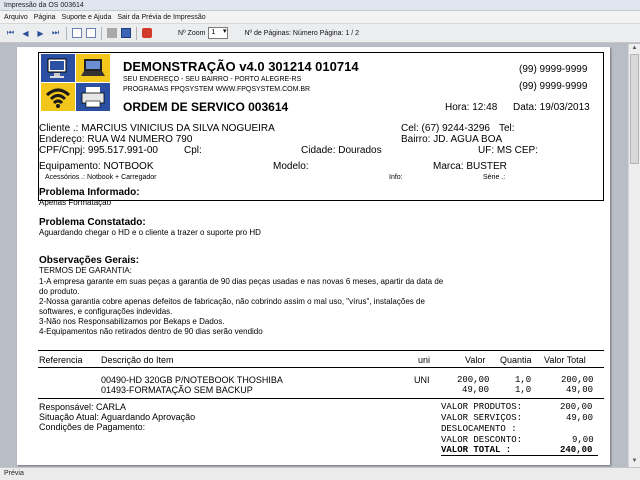 This screenshot has width=640, height=480. Describe the element at coordinates (116, 139) in the screenshot. I see `client-address: Endereço: RUA W4 NUMERO 790` at that location.